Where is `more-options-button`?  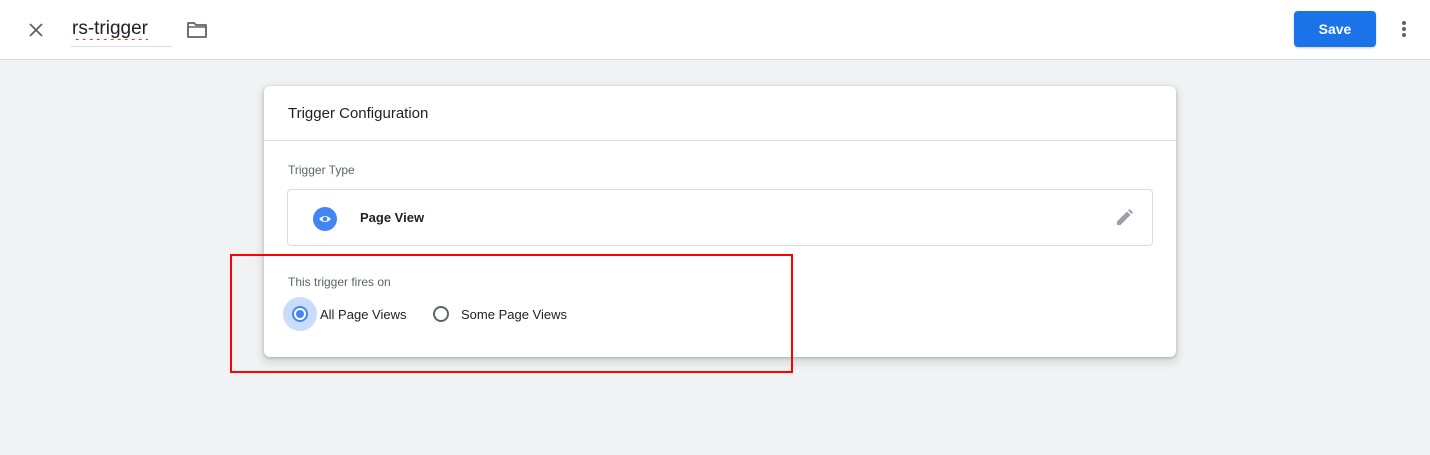 more-options-button is located at coordinates (1404, 29).